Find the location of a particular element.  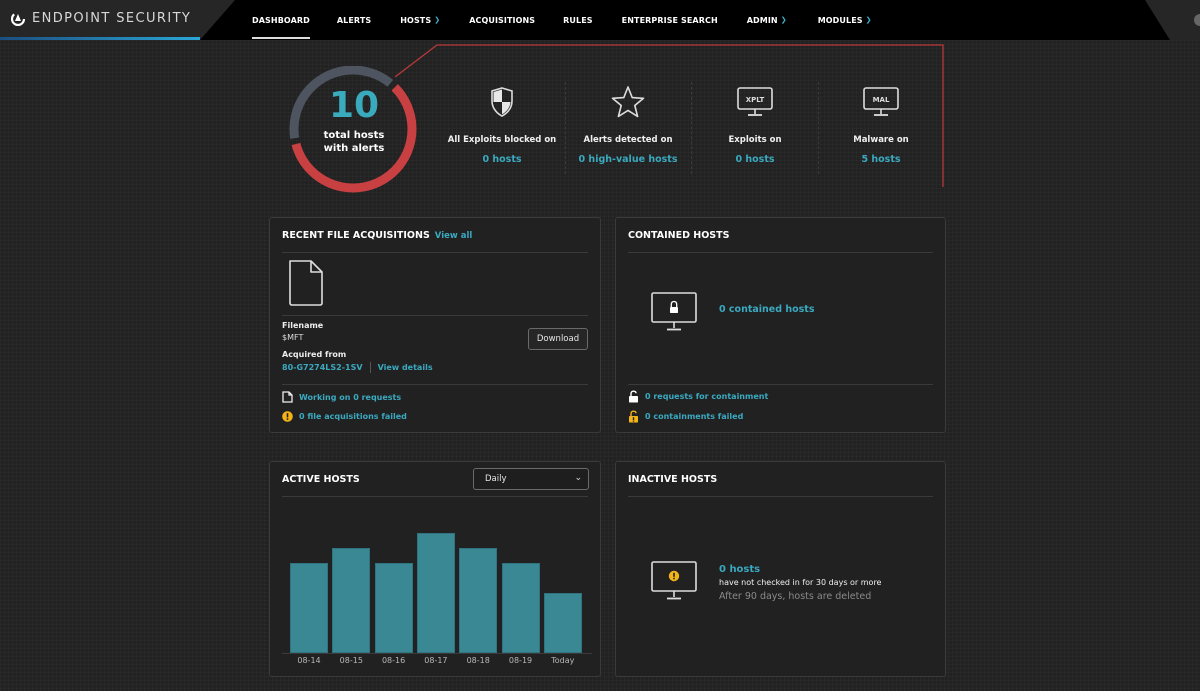

total-label-line1: total hosts is located at coordinates (354, 135).